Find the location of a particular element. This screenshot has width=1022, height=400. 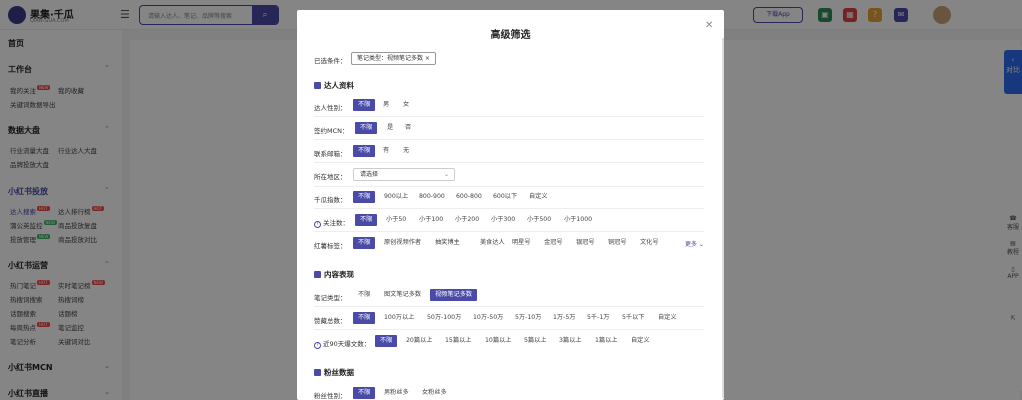

tags-opt: 美食达人 is located at coordinates (492, 243).